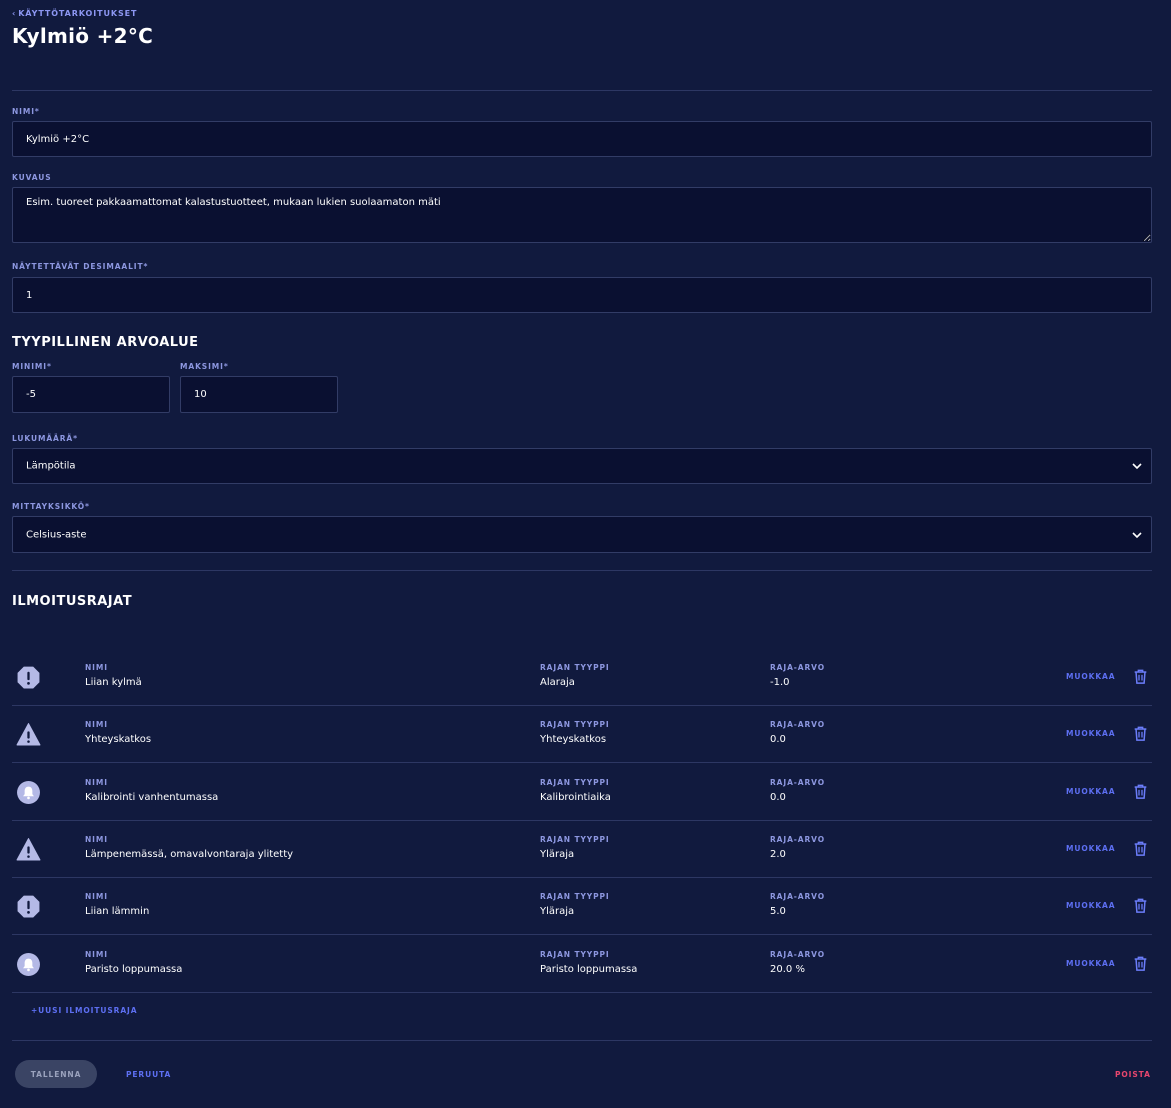  Describe the element at coordinates (14, 13) in the screenshot. I see `chevron-left-icon: ‹` at that location.